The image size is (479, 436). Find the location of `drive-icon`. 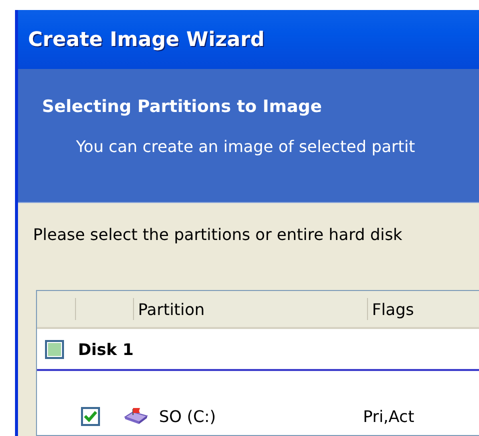

drive-icon is located at coordinates (136, 416).